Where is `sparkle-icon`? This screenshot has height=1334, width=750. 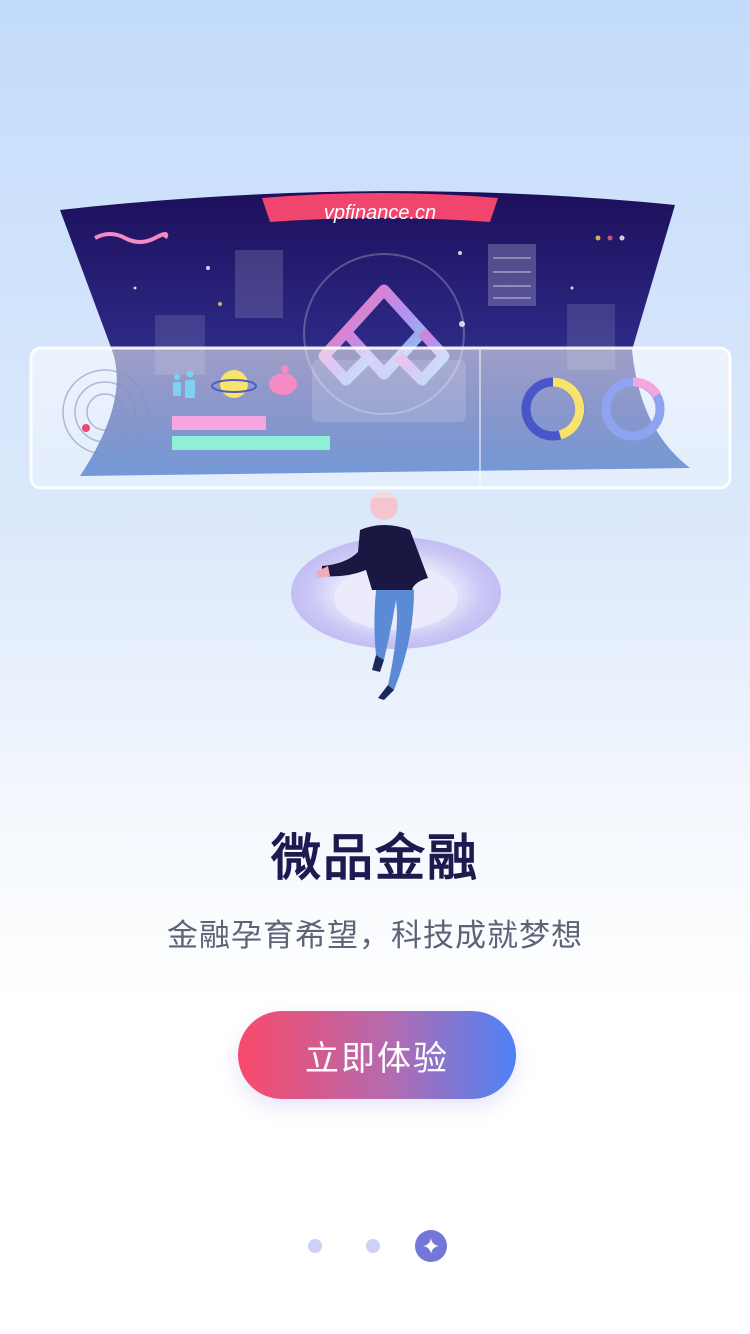
sparkle-icon is located at coordinates (431, 1246).